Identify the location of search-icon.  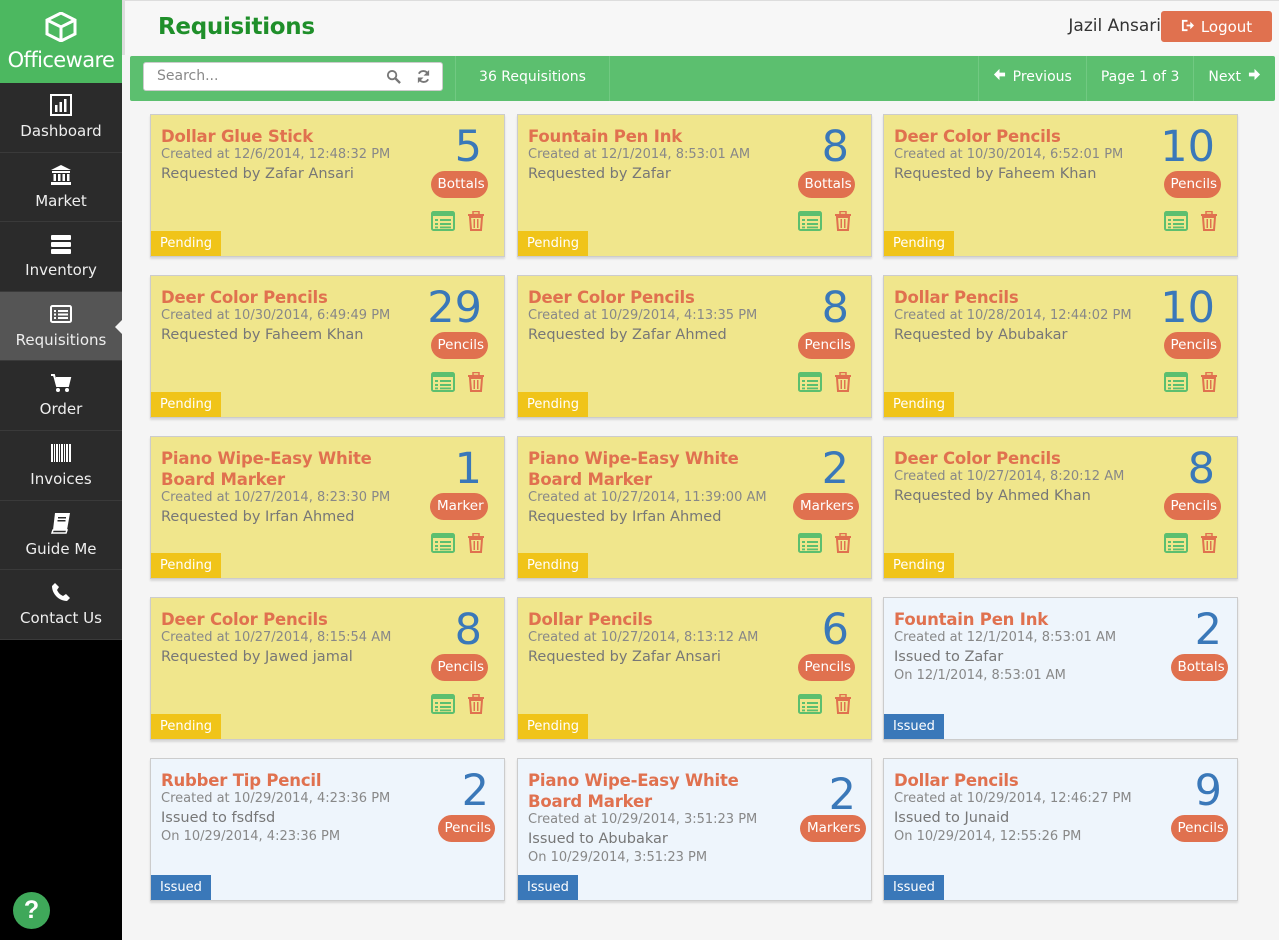
(393, 76).